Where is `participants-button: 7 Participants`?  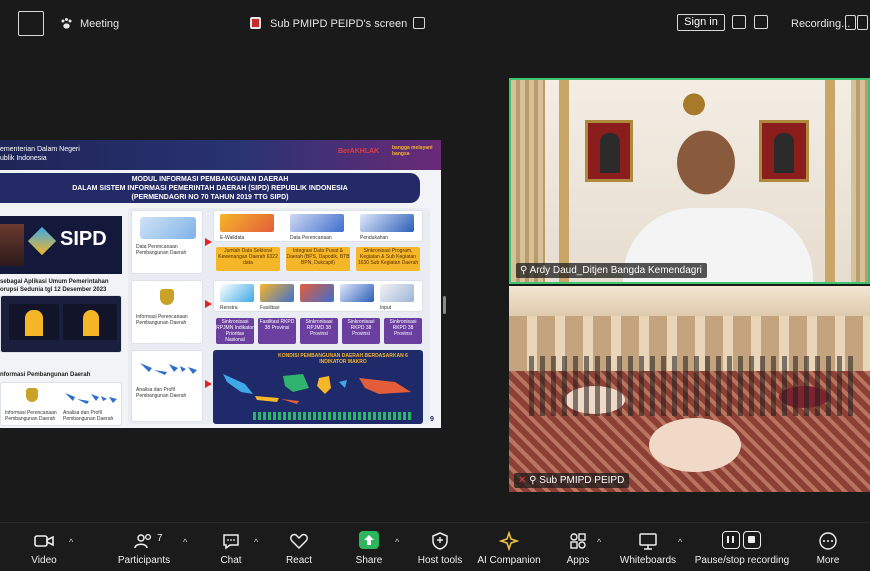 participants-button: 7 Participants is located at coordinates (144, 547).